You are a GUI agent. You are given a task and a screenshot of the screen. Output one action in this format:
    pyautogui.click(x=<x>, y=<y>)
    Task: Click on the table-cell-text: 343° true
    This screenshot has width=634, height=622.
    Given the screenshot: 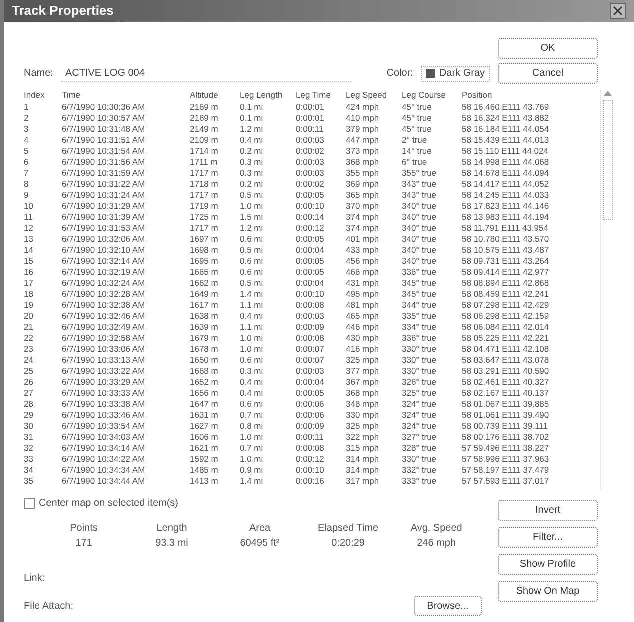 What is the action you would take?
    pyautogui.click(x=420, y=184)
    